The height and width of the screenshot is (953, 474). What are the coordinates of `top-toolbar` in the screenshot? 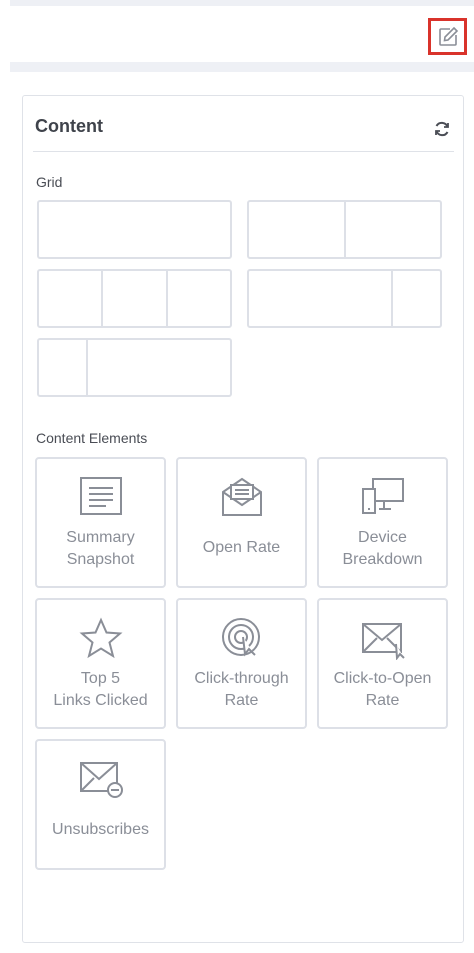 It's located at (242, 36).